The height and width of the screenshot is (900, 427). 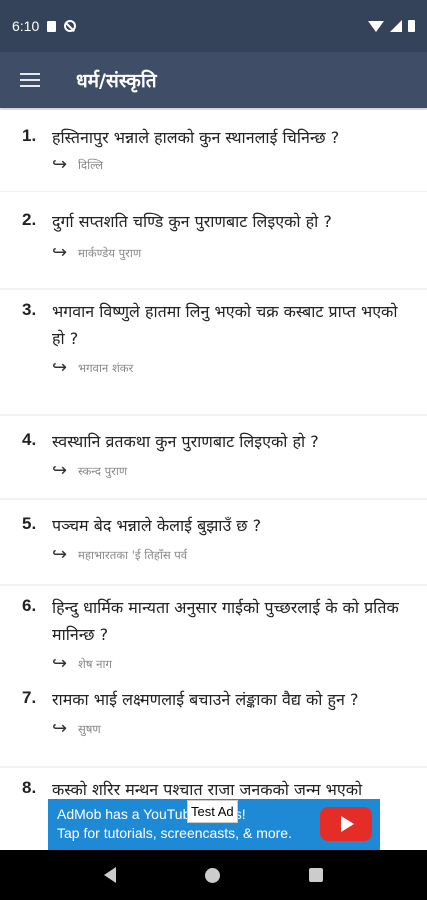 What do you see at coordinates (29, 439) in the screenshot?
I see `question-number: 4.` at bounding box center [29, 439].